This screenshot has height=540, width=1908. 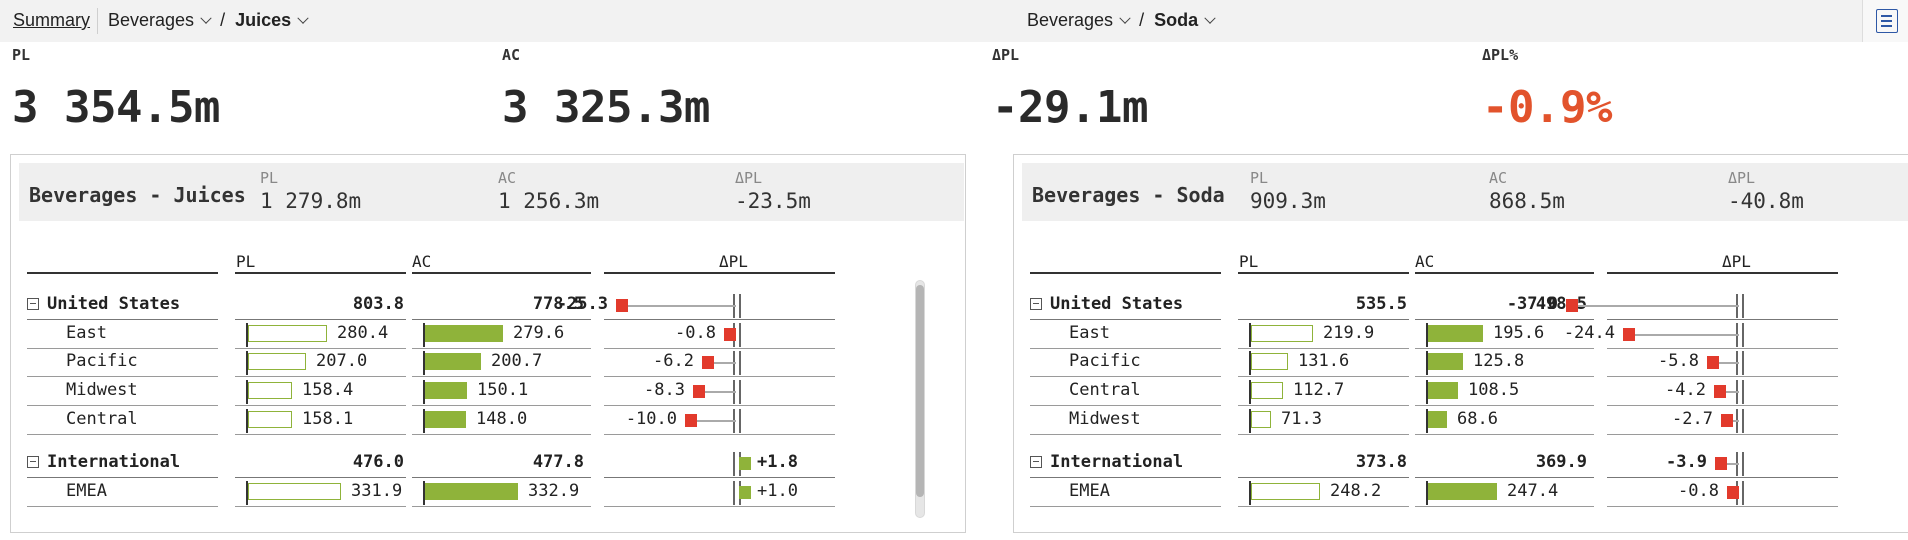 I want to click on vertical-scrollbar, so click(x=920, y=399).